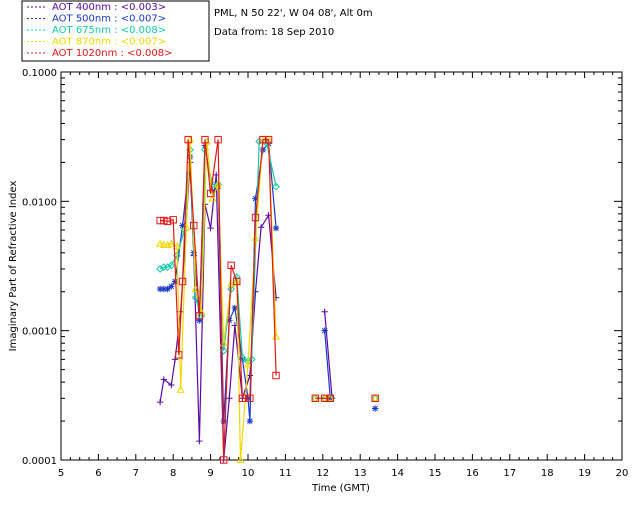 This screenshot has height=512, width=640. What do you see at coordinates (81, 7) in the screenshot?
I see `legend-label: AOT 400nm` at bounding box center [81, 7].